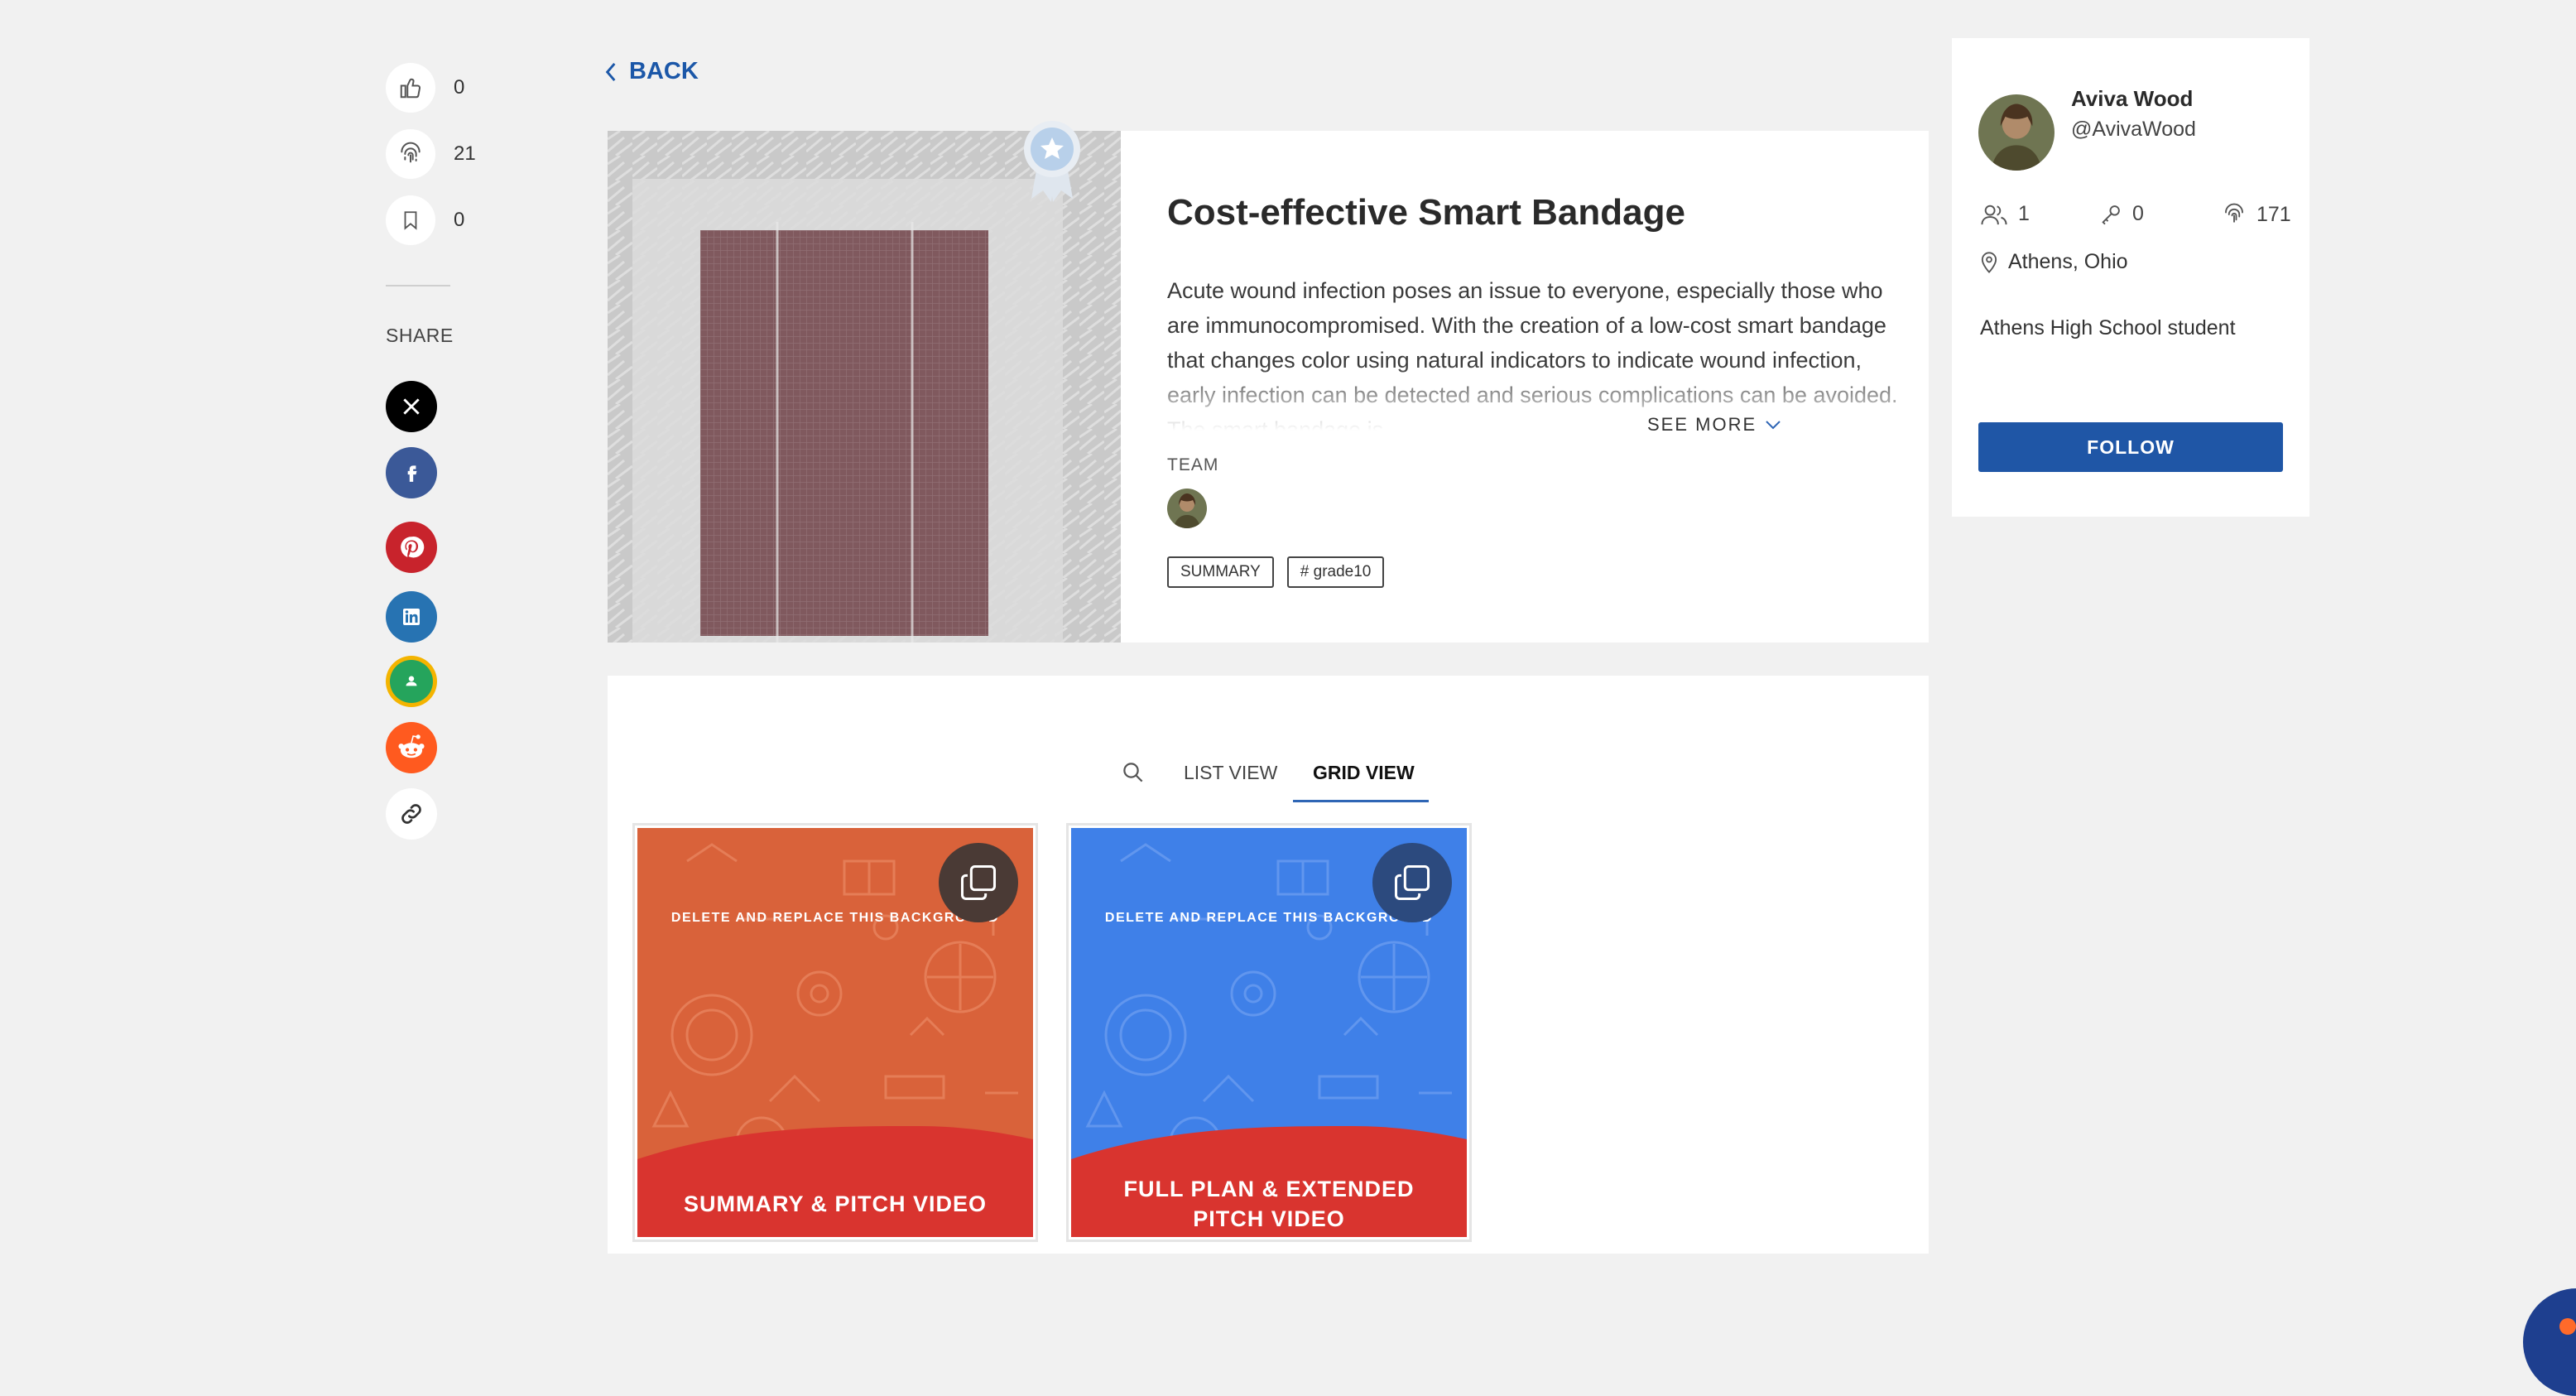 This screenshot has height=1396, width=2576. I want to click on fingerprint-stat: 21, so click(431, 154).